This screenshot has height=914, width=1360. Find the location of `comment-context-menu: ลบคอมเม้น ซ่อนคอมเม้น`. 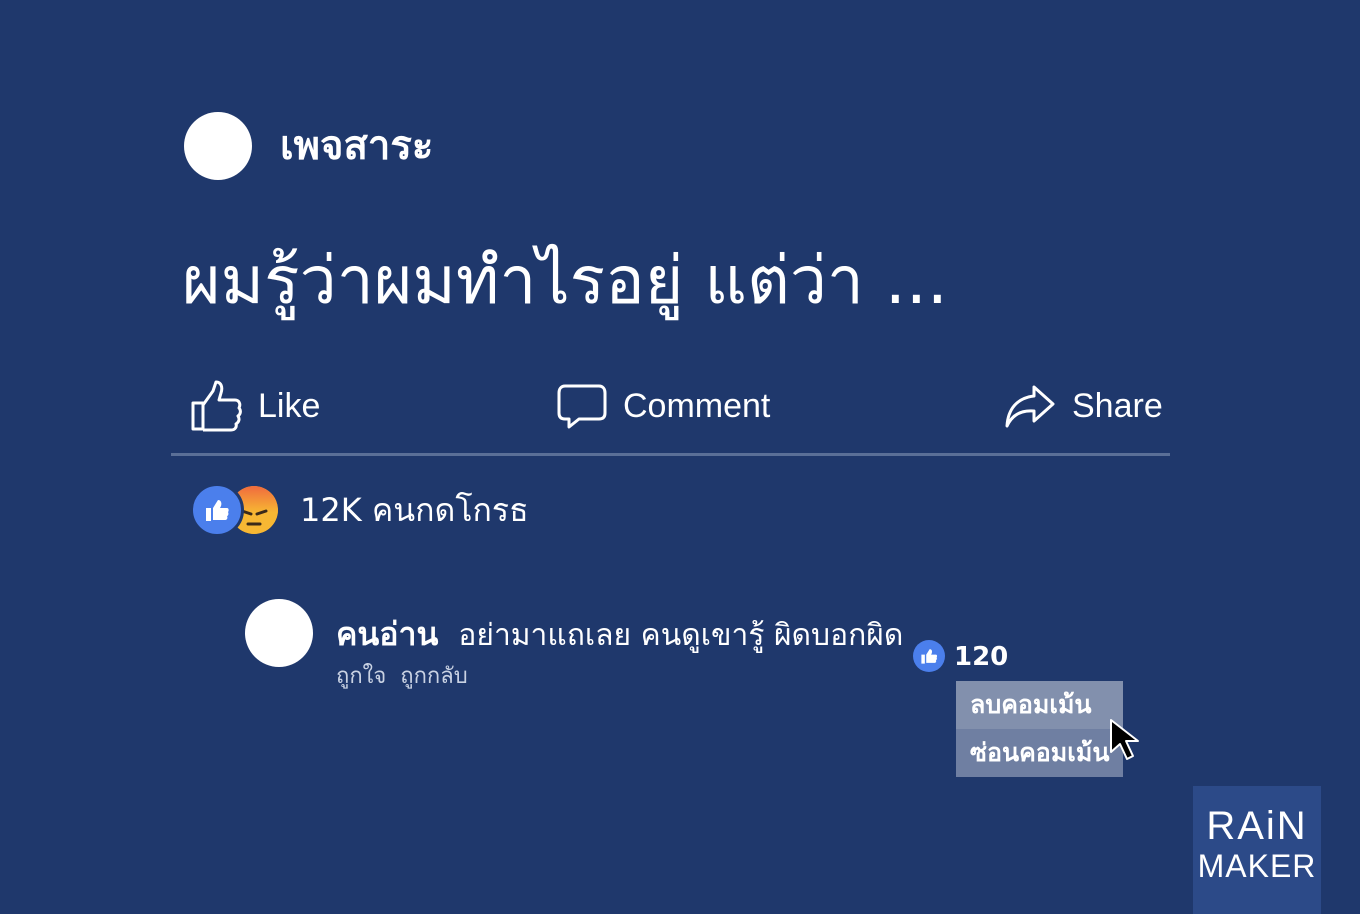

comment-context-menu: ลบคอมเม้น ซ่อนคอมเม้น is located at coordinates (1039, 729).